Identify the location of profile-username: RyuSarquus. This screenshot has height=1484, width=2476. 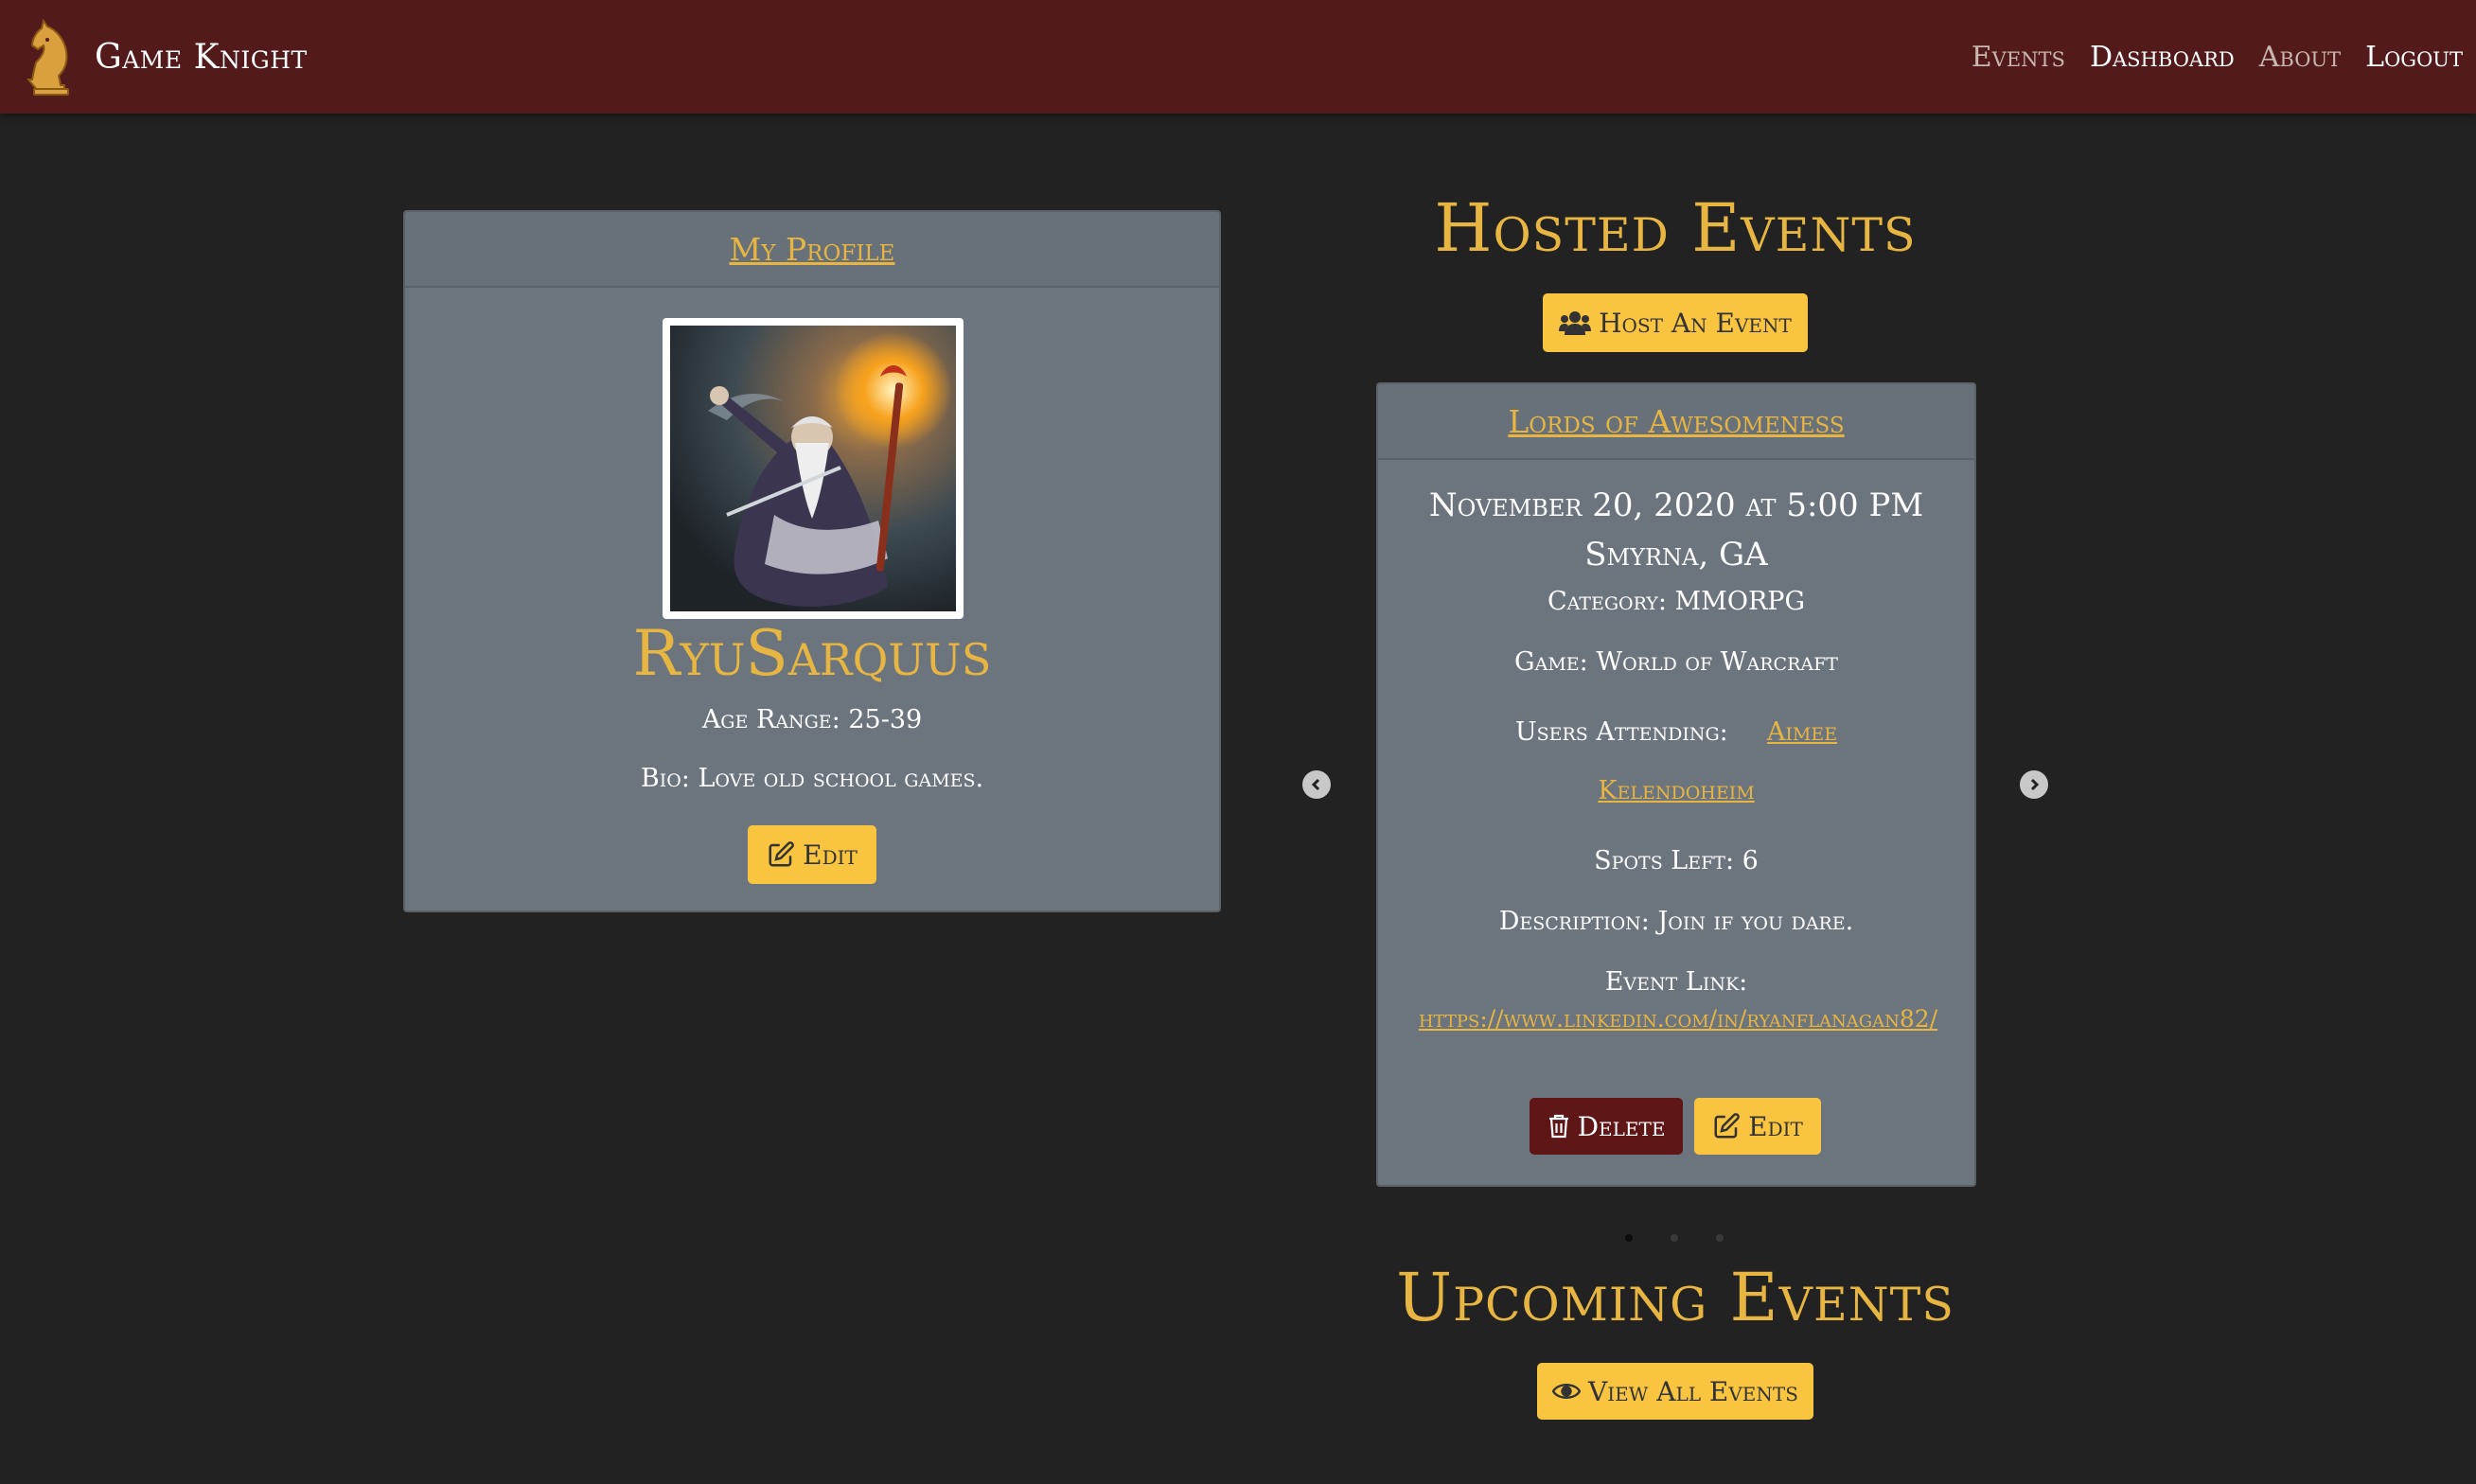
(812, 653).